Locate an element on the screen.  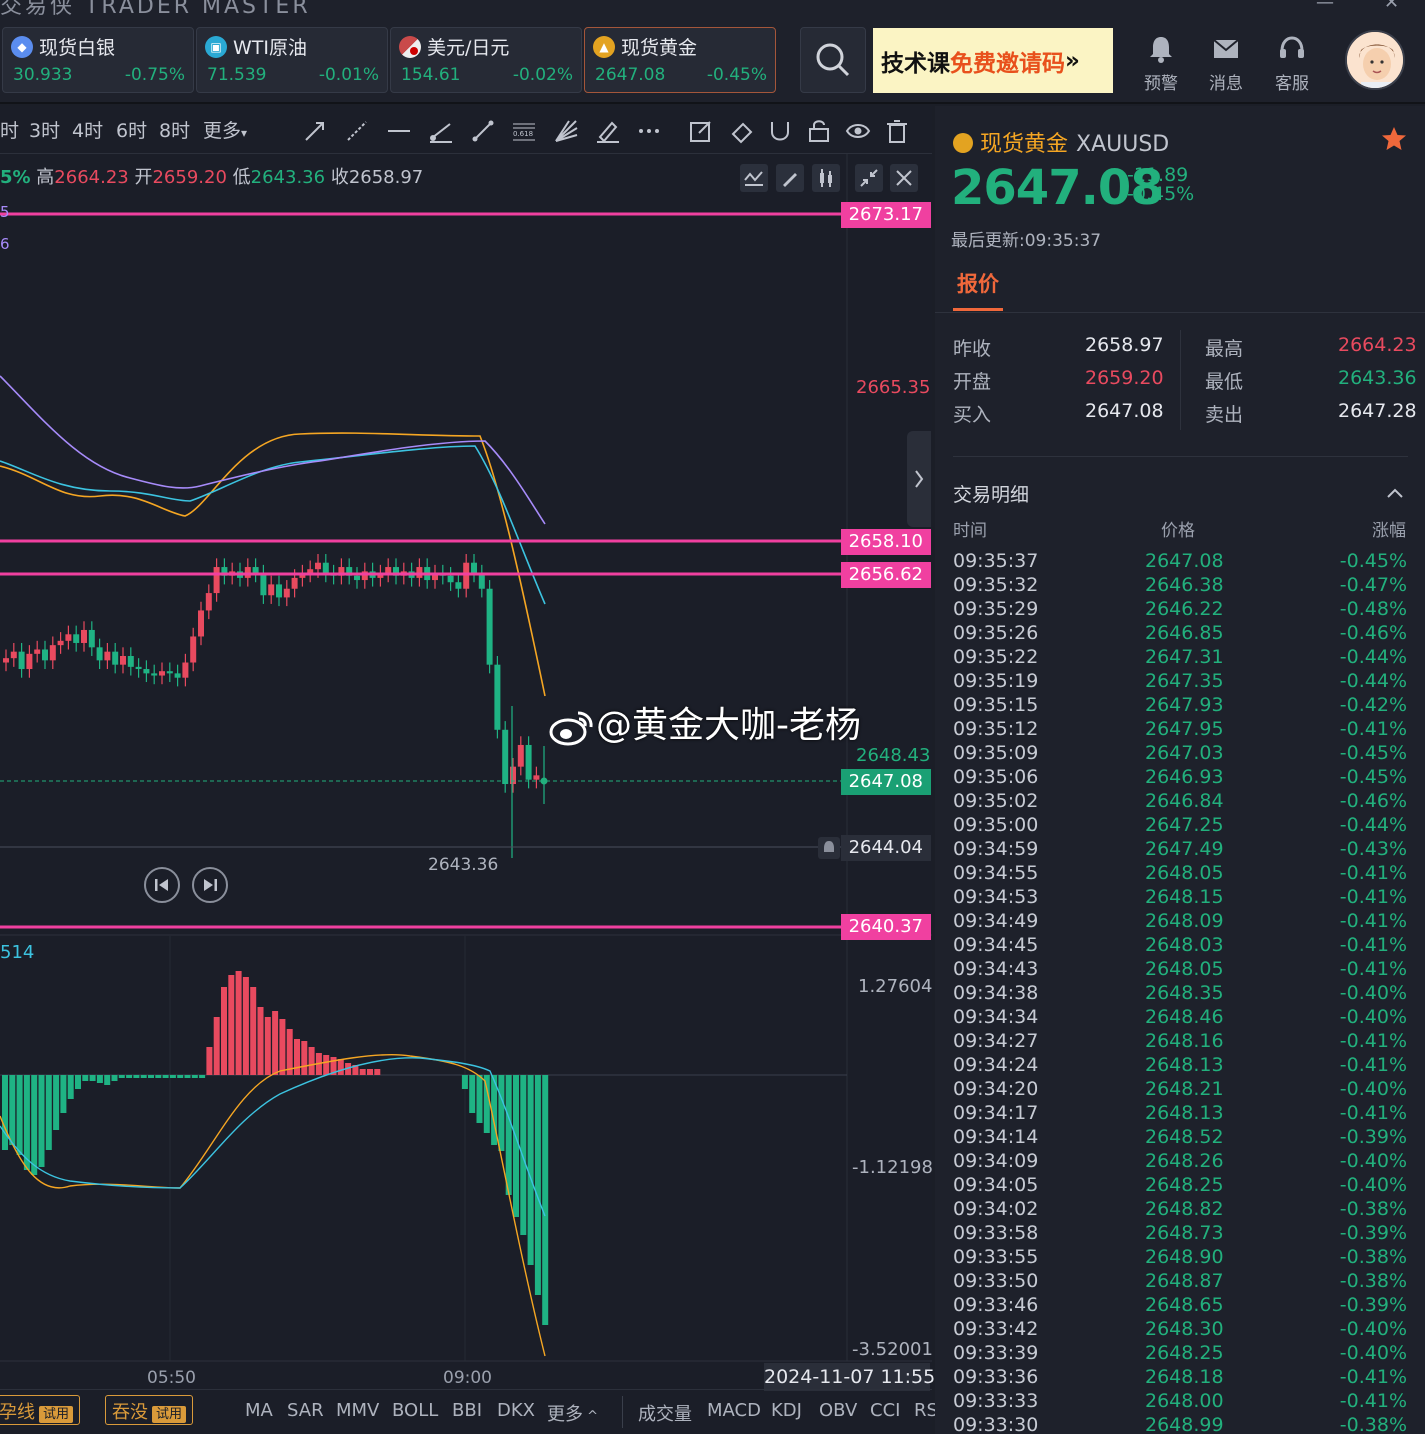
timeframe-more: 更多▾ is located at coordinates (225, 129).